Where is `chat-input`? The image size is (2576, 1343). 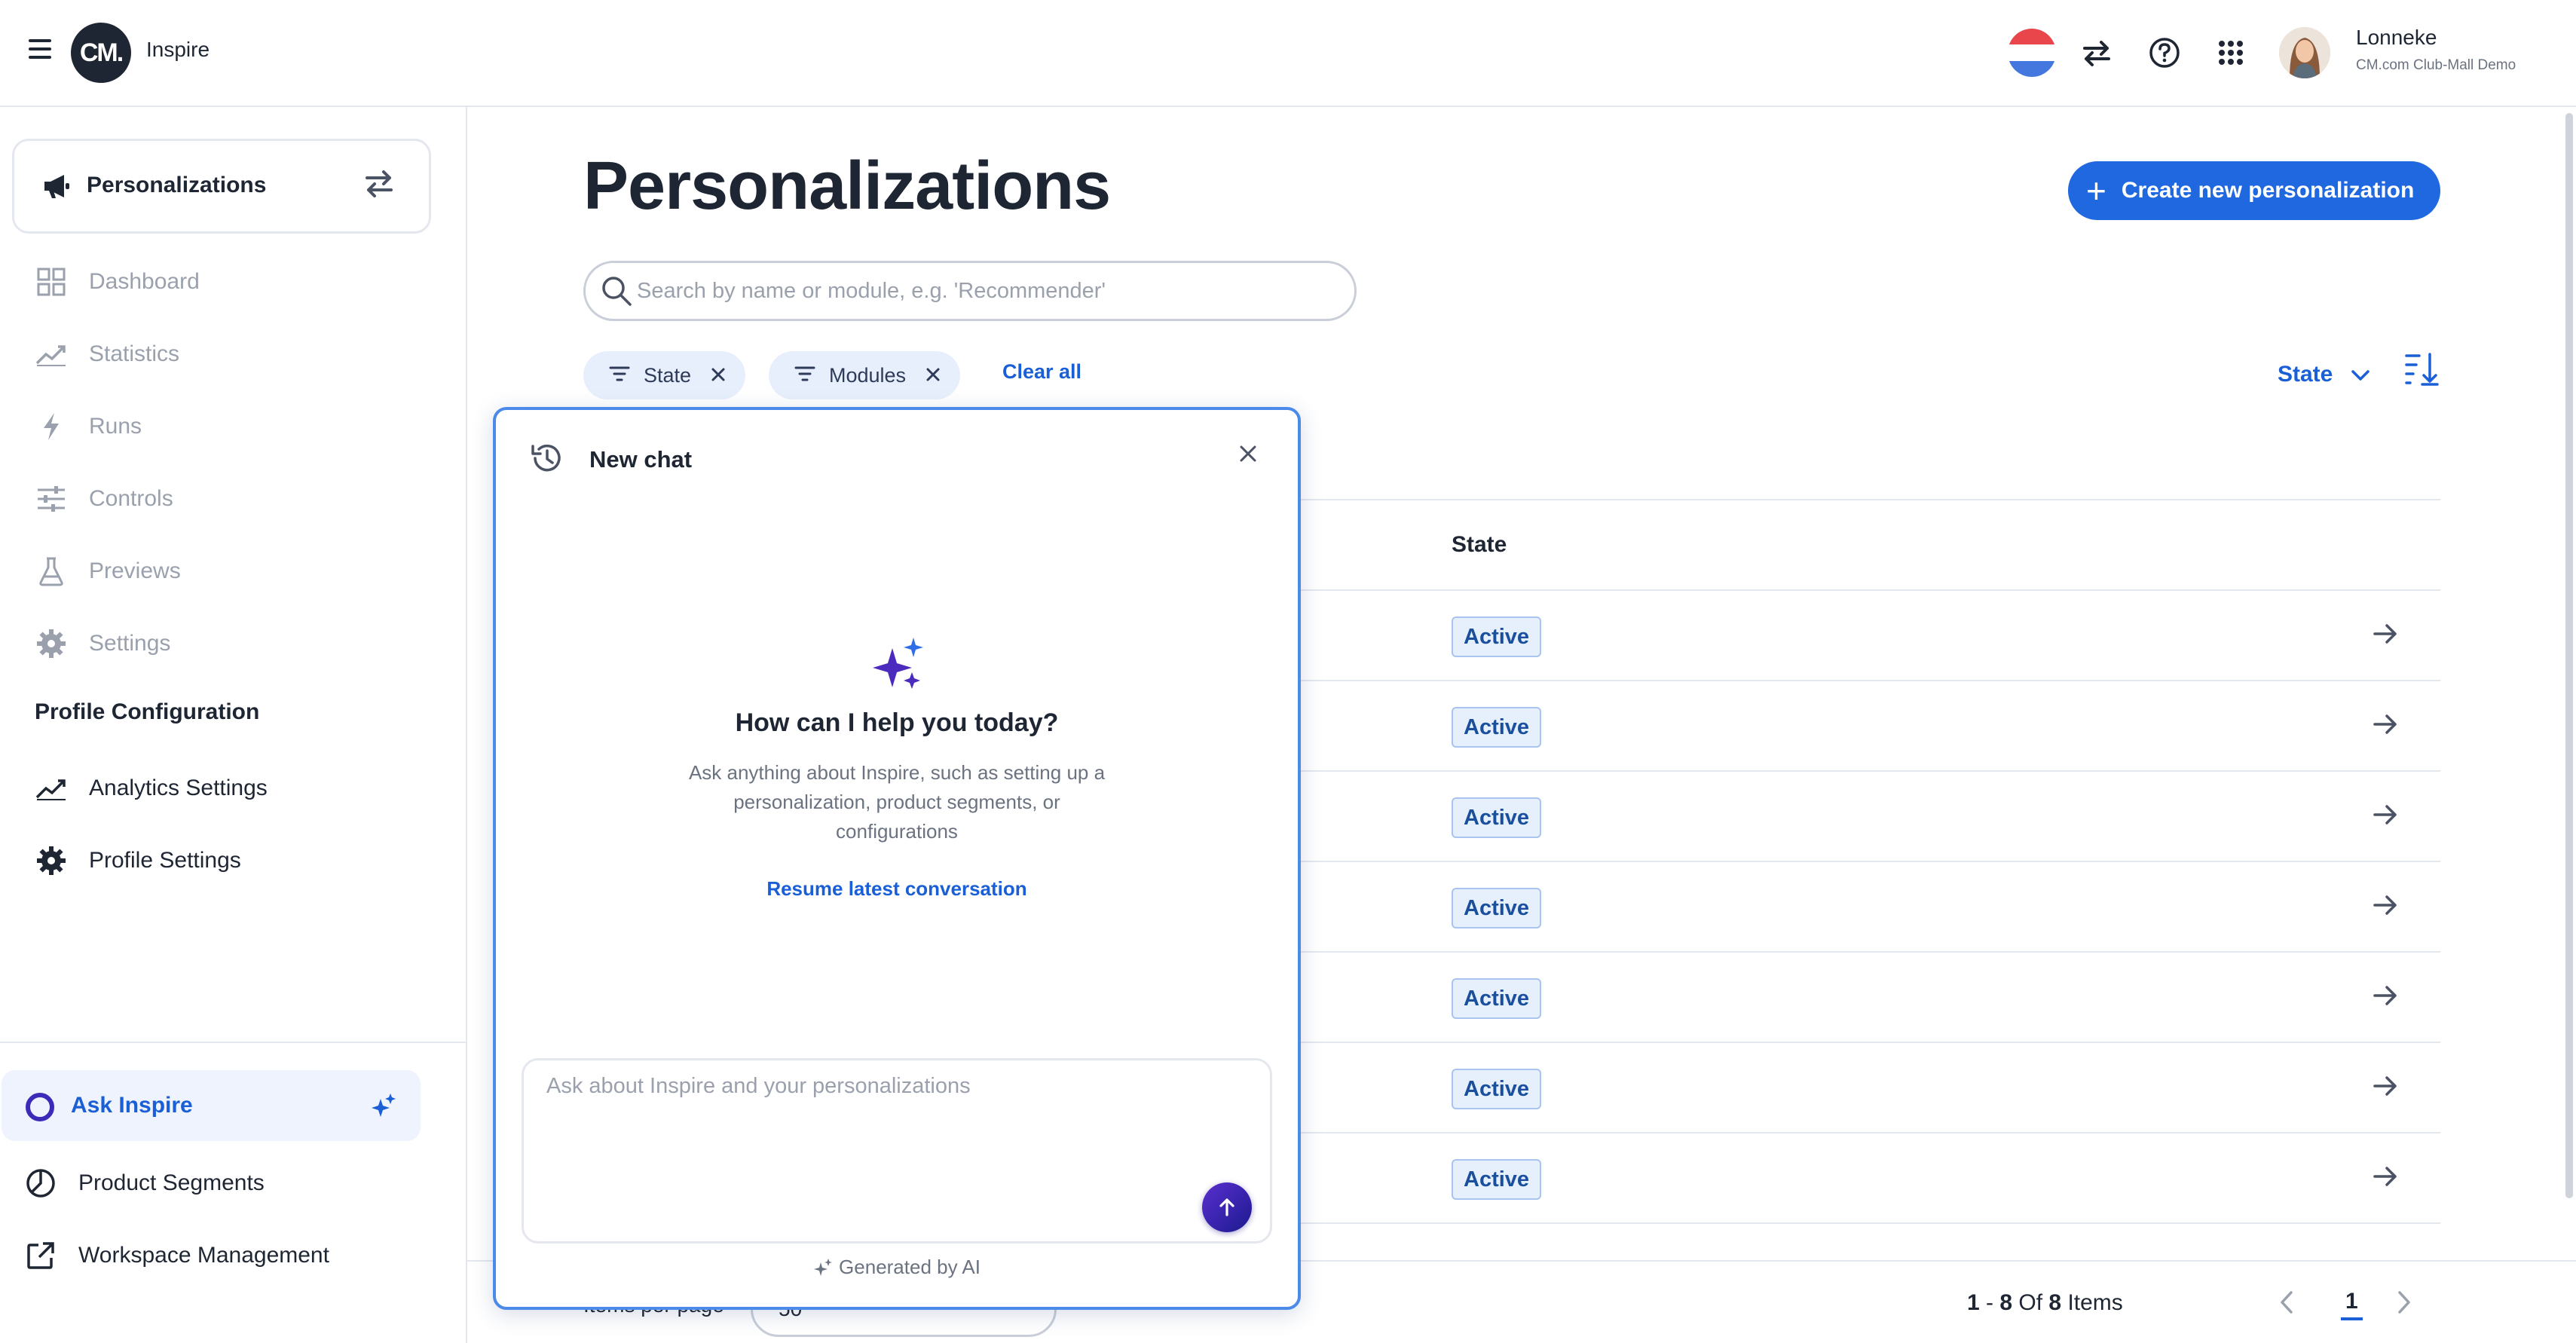
chat-input is located at coordinates (870, 1104).